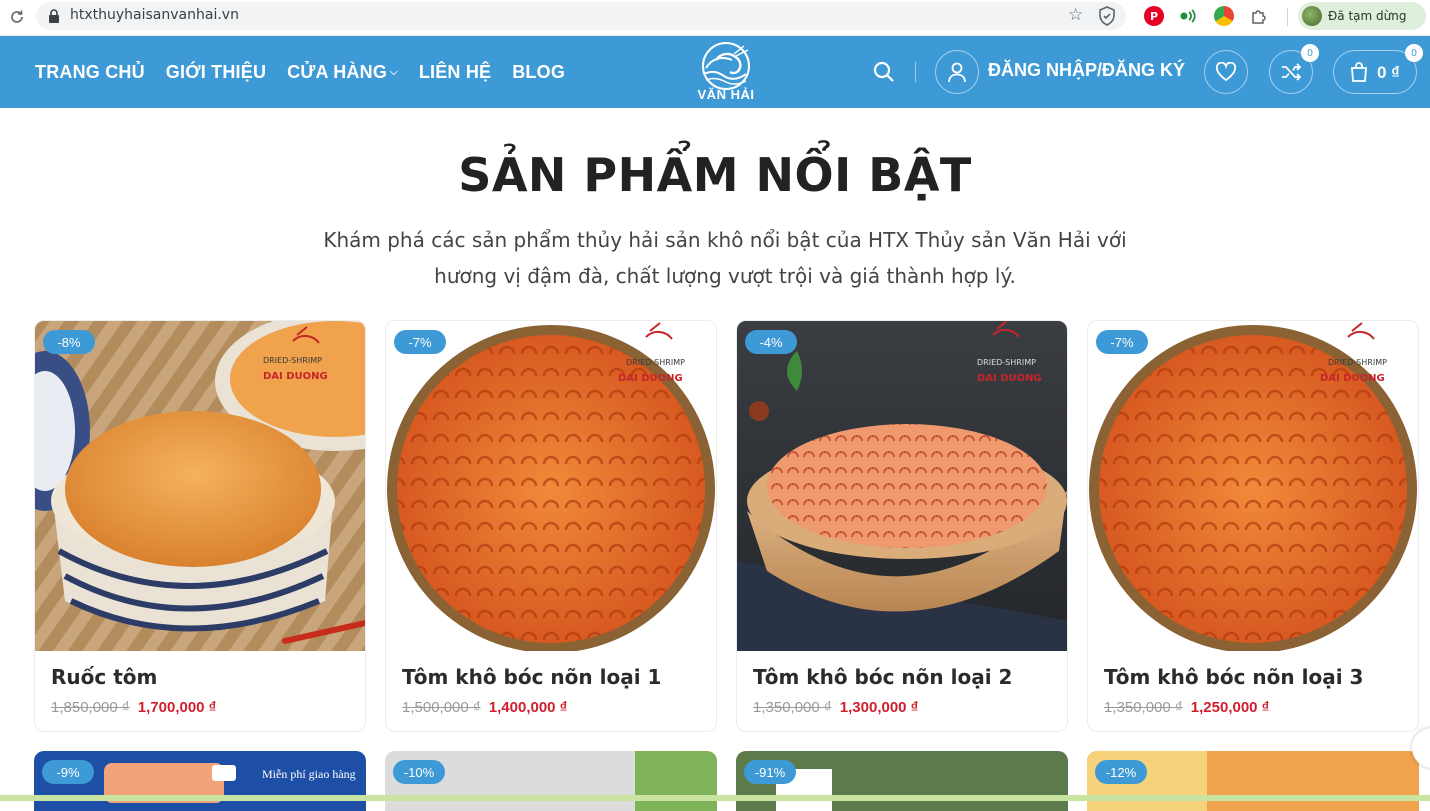 The width and height of the screenshot is (1430, 811). Describe the element at coordinates (528, 707) in the screenshot. I see `sale-price: 1,400,000 ₫` at that location.